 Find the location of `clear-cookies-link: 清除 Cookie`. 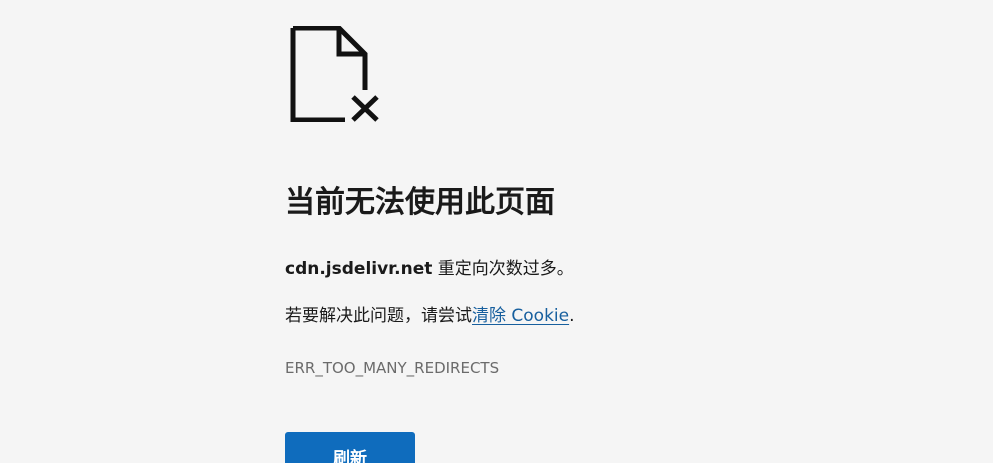

clear-cookies-link: 清除 Cookie is located at coordinates (520, 316).